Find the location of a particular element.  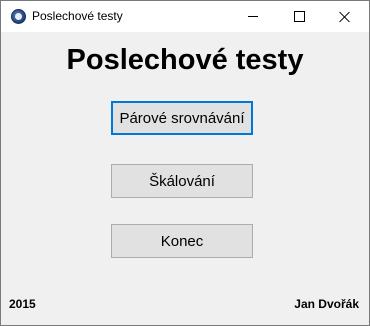

scaling-button: Škálování is located at coordinates (182, 181).